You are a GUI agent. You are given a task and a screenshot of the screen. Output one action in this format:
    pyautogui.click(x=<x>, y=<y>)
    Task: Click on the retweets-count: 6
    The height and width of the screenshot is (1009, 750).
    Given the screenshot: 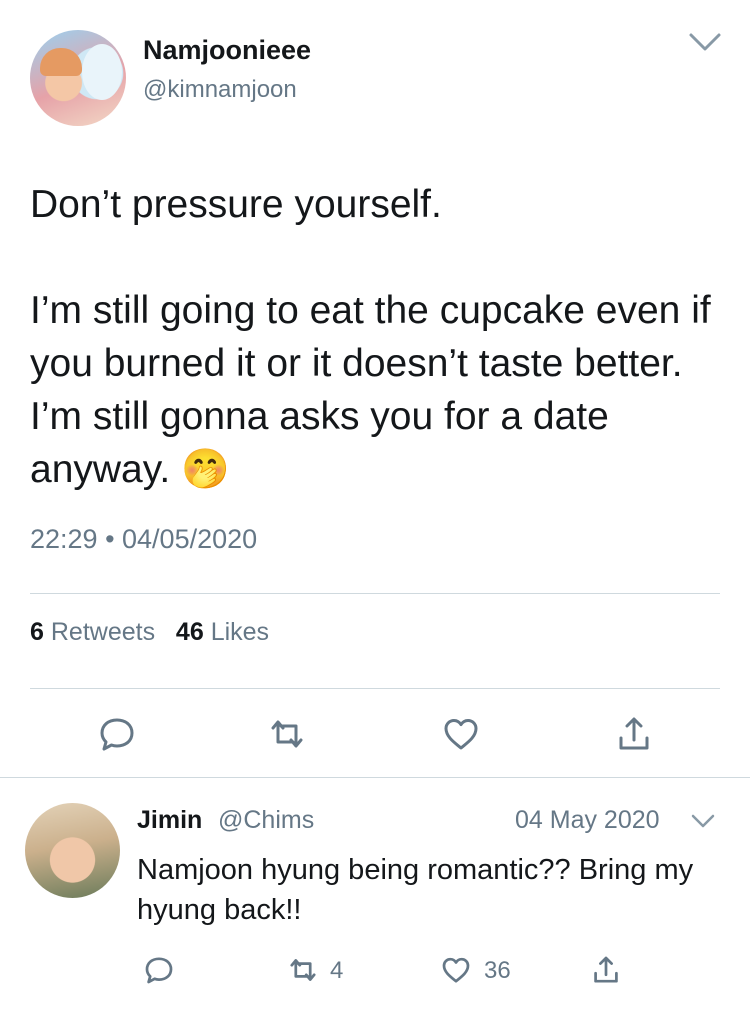 What is the action you would take?
    pyautogui.click(x=37, y=632)
    